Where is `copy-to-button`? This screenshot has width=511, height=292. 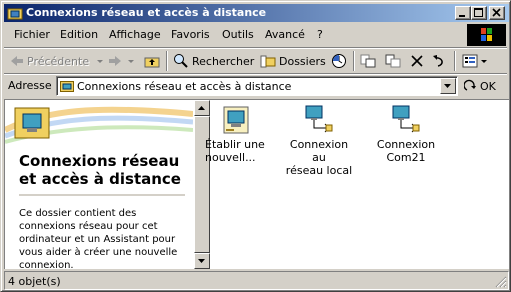 copy-to-button is located at coordinates (393, 61).